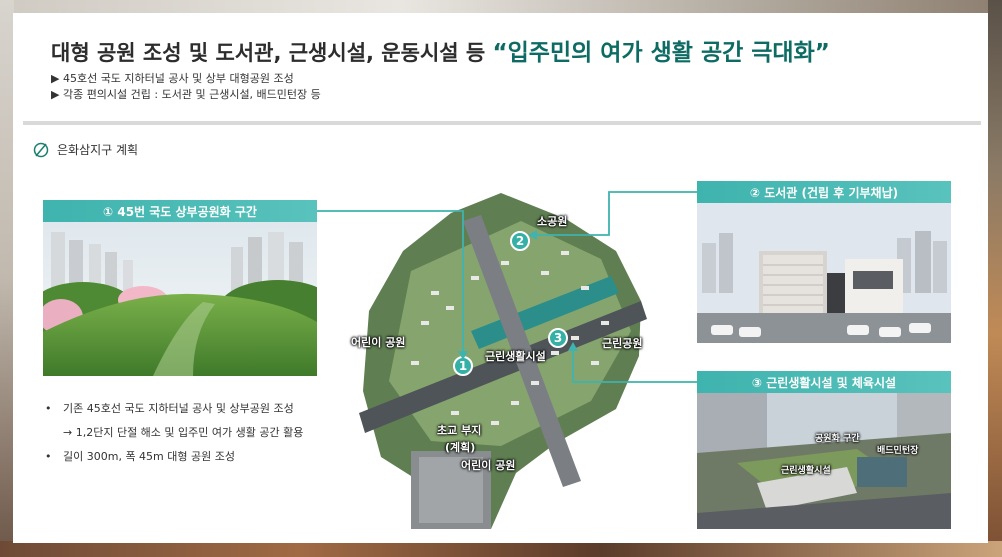 The width and height of the screenshot is (1002, 557). What do you see at coordinates (501, 7) in the screenshot?
I see `background-top` at bounding box center [501, 7].